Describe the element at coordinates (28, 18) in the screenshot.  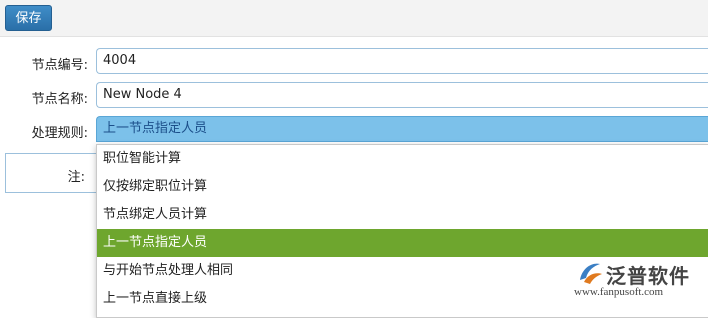
I see `save-button: 保存` at that location.